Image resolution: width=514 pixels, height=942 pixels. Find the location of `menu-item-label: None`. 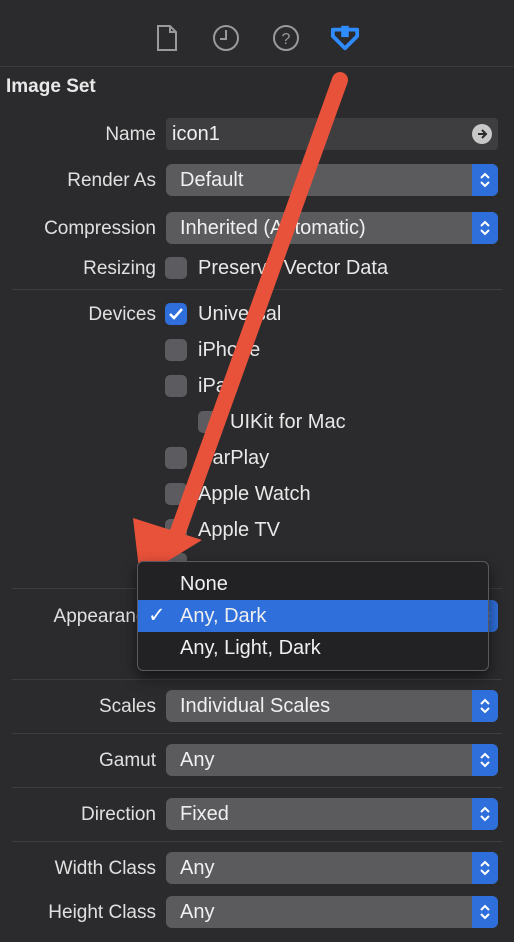

menu-item-label: None is located at coordinates (204, 584).